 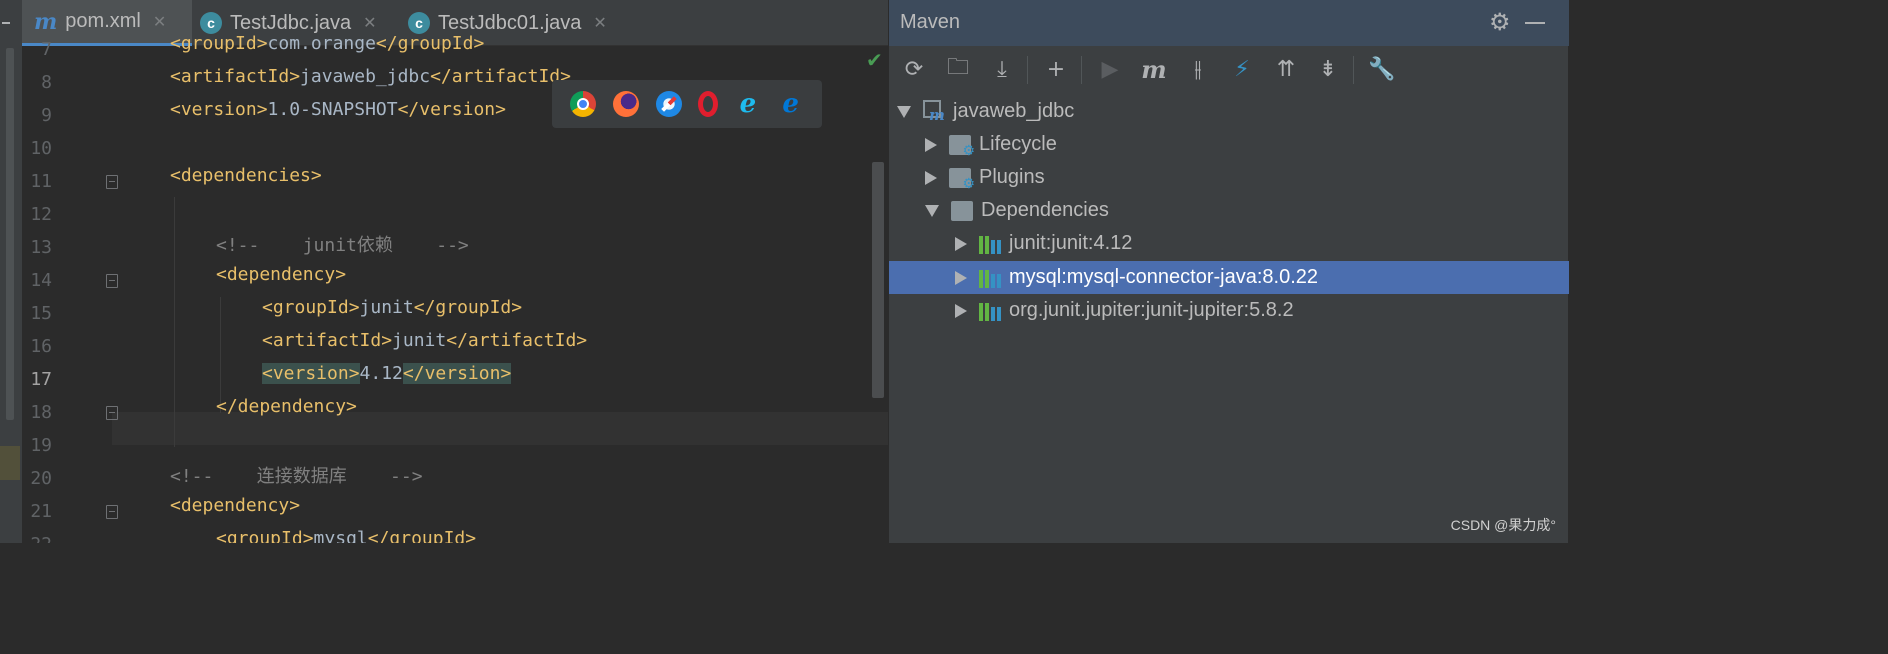 I want to click on indent-guide, so click(x=174, y=322).